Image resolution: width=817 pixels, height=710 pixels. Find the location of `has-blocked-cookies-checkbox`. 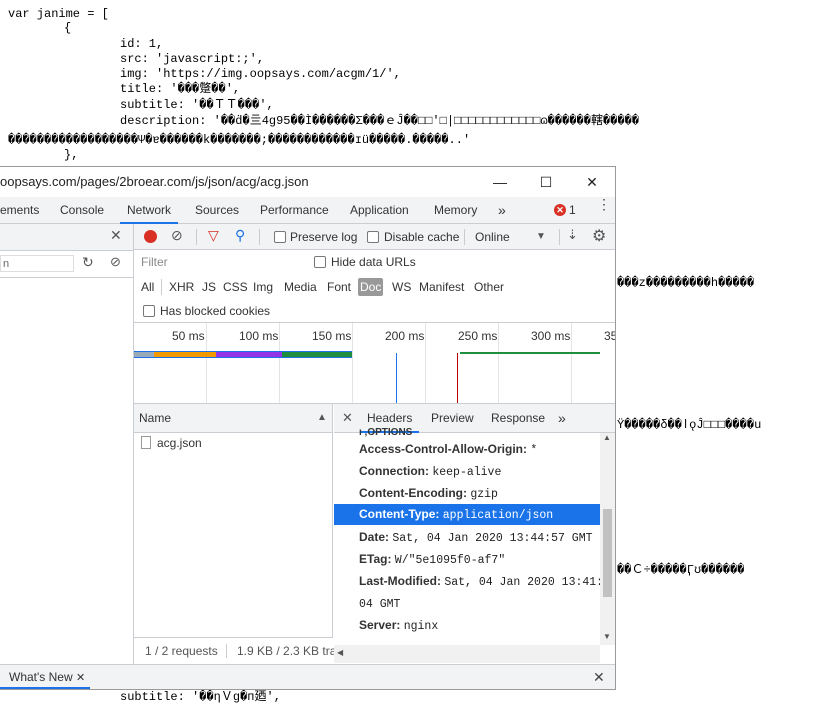

has-blocked-cookies-checkbox is located at coordinates (149, 311).